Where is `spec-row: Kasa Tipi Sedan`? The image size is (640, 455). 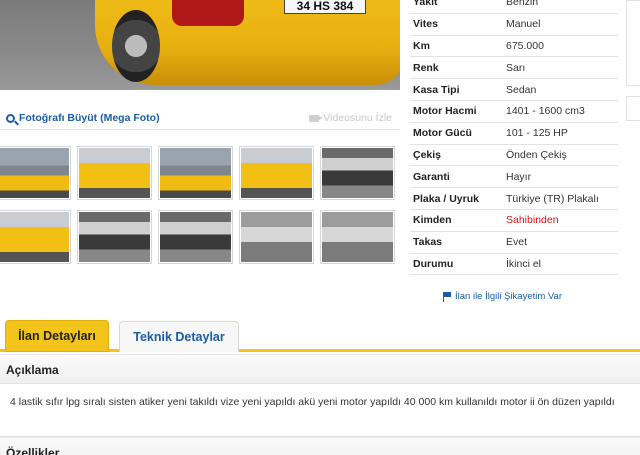 spec-row: Kasa Tipi Sedan is located at coordinates (514, 90).